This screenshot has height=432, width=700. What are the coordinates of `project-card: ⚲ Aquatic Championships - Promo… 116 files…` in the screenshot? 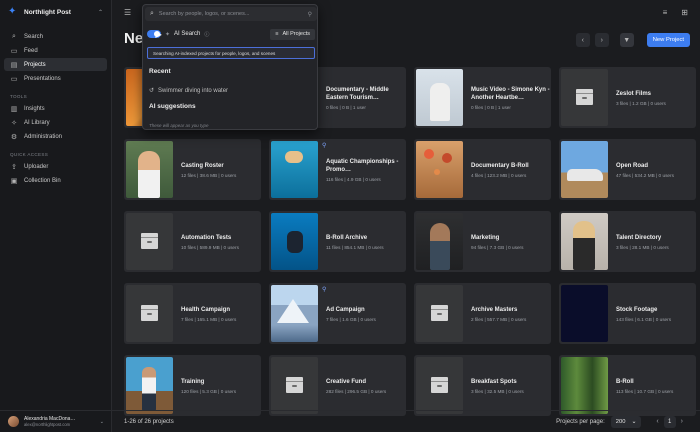 It's located at (337, 169).